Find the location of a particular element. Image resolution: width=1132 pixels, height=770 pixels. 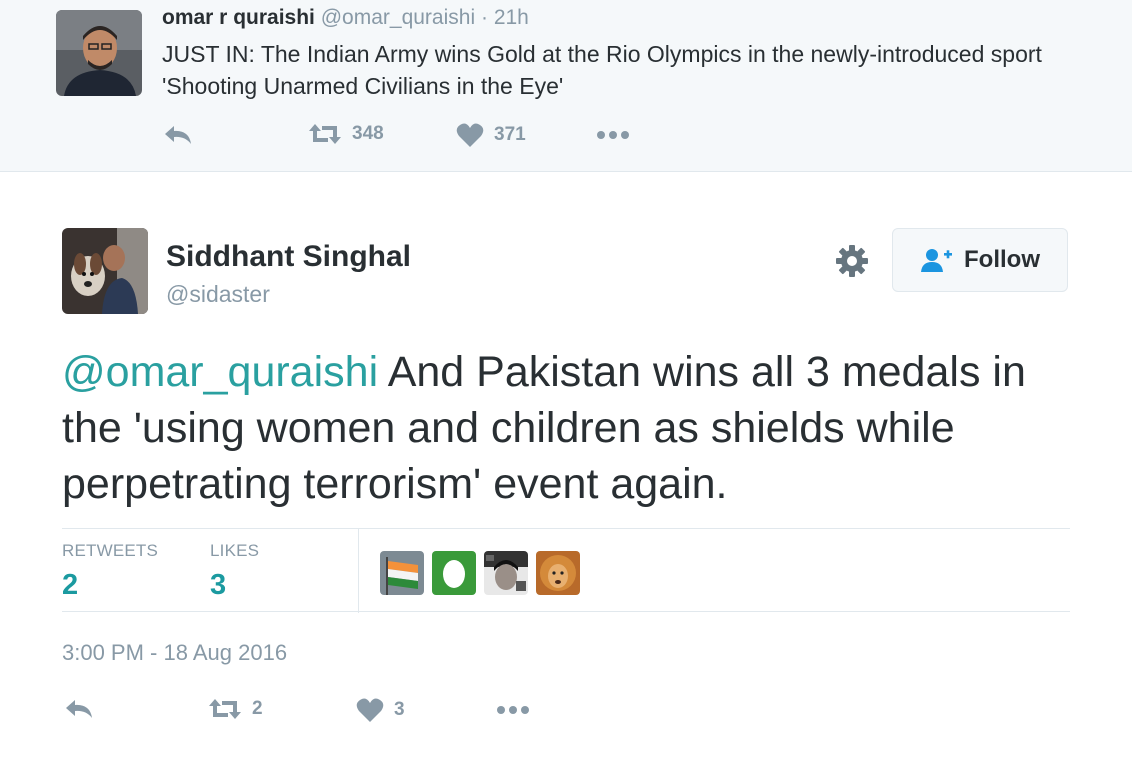

follow-user-icon is located at coordinates (936, 260).